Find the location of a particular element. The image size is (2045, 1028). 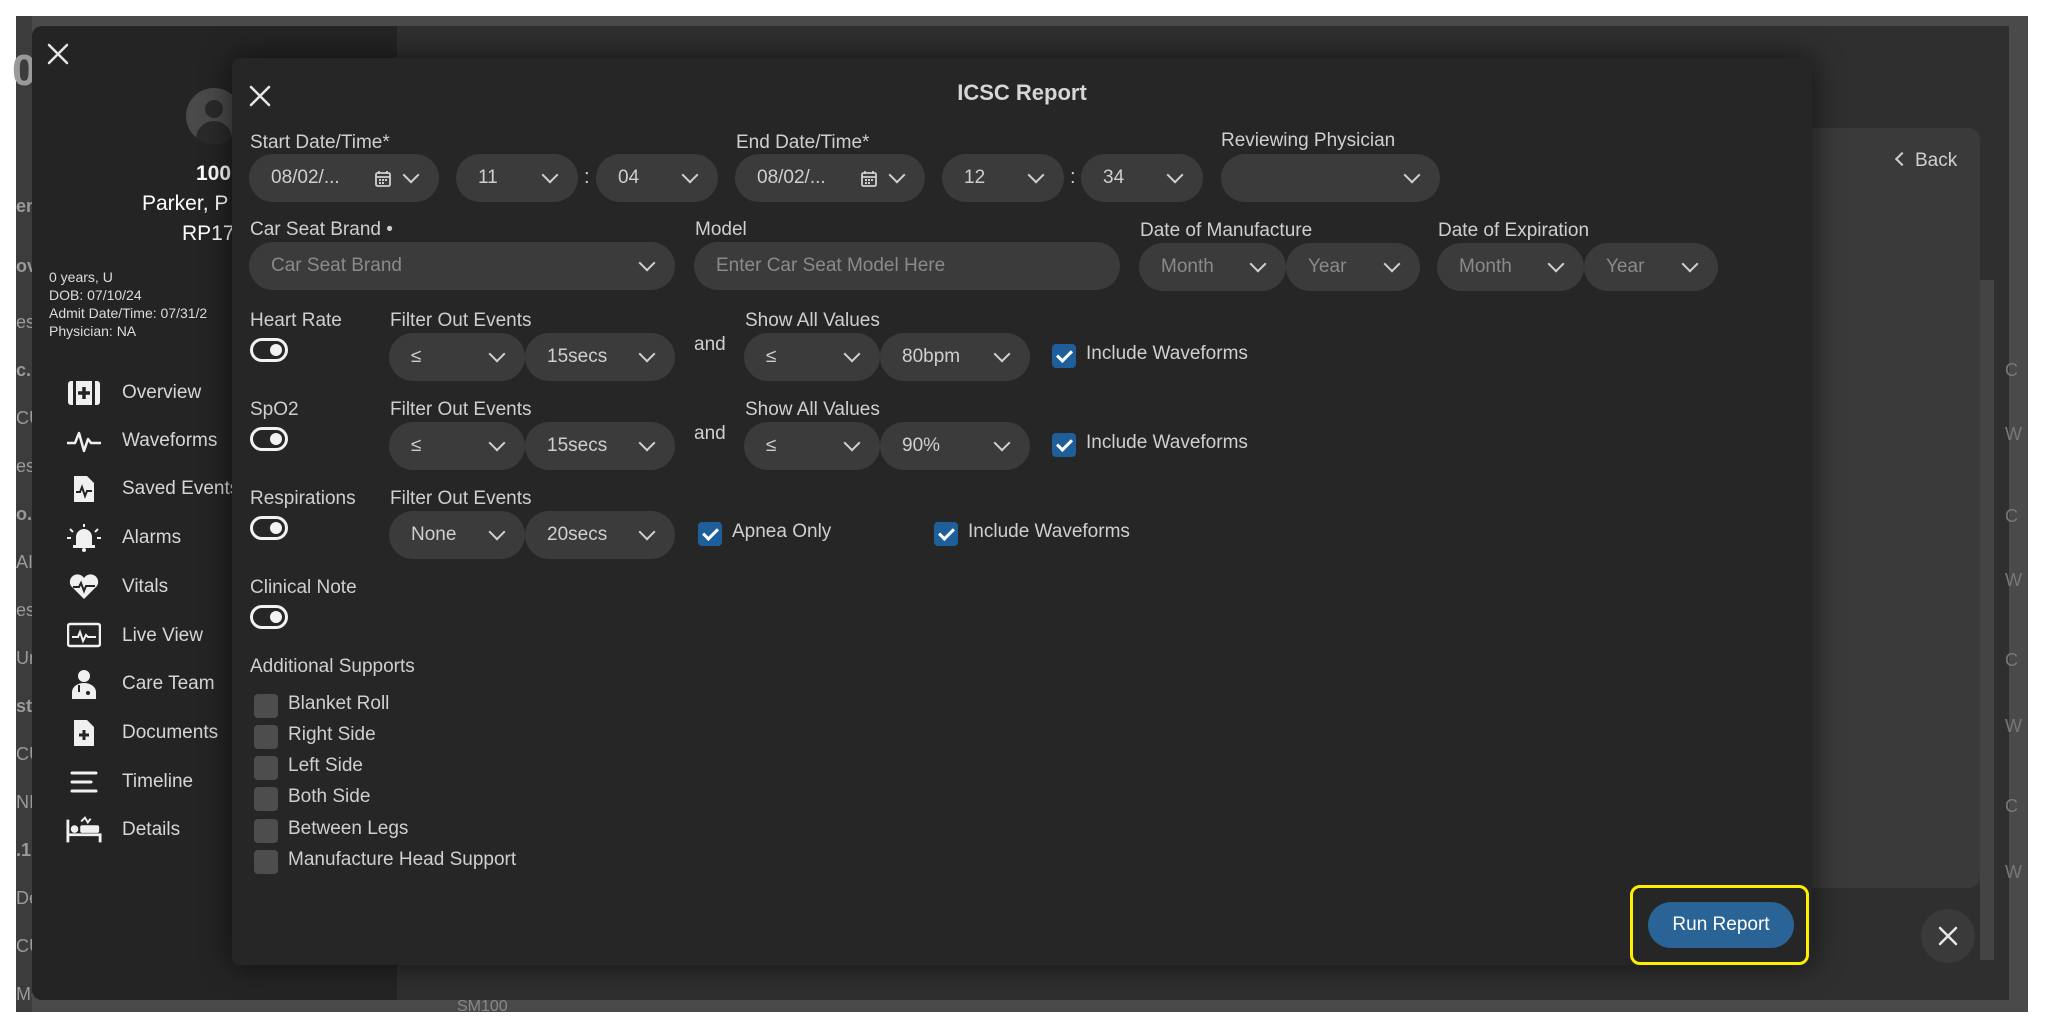

close-panel-button is located at coordinates (1948, 936).